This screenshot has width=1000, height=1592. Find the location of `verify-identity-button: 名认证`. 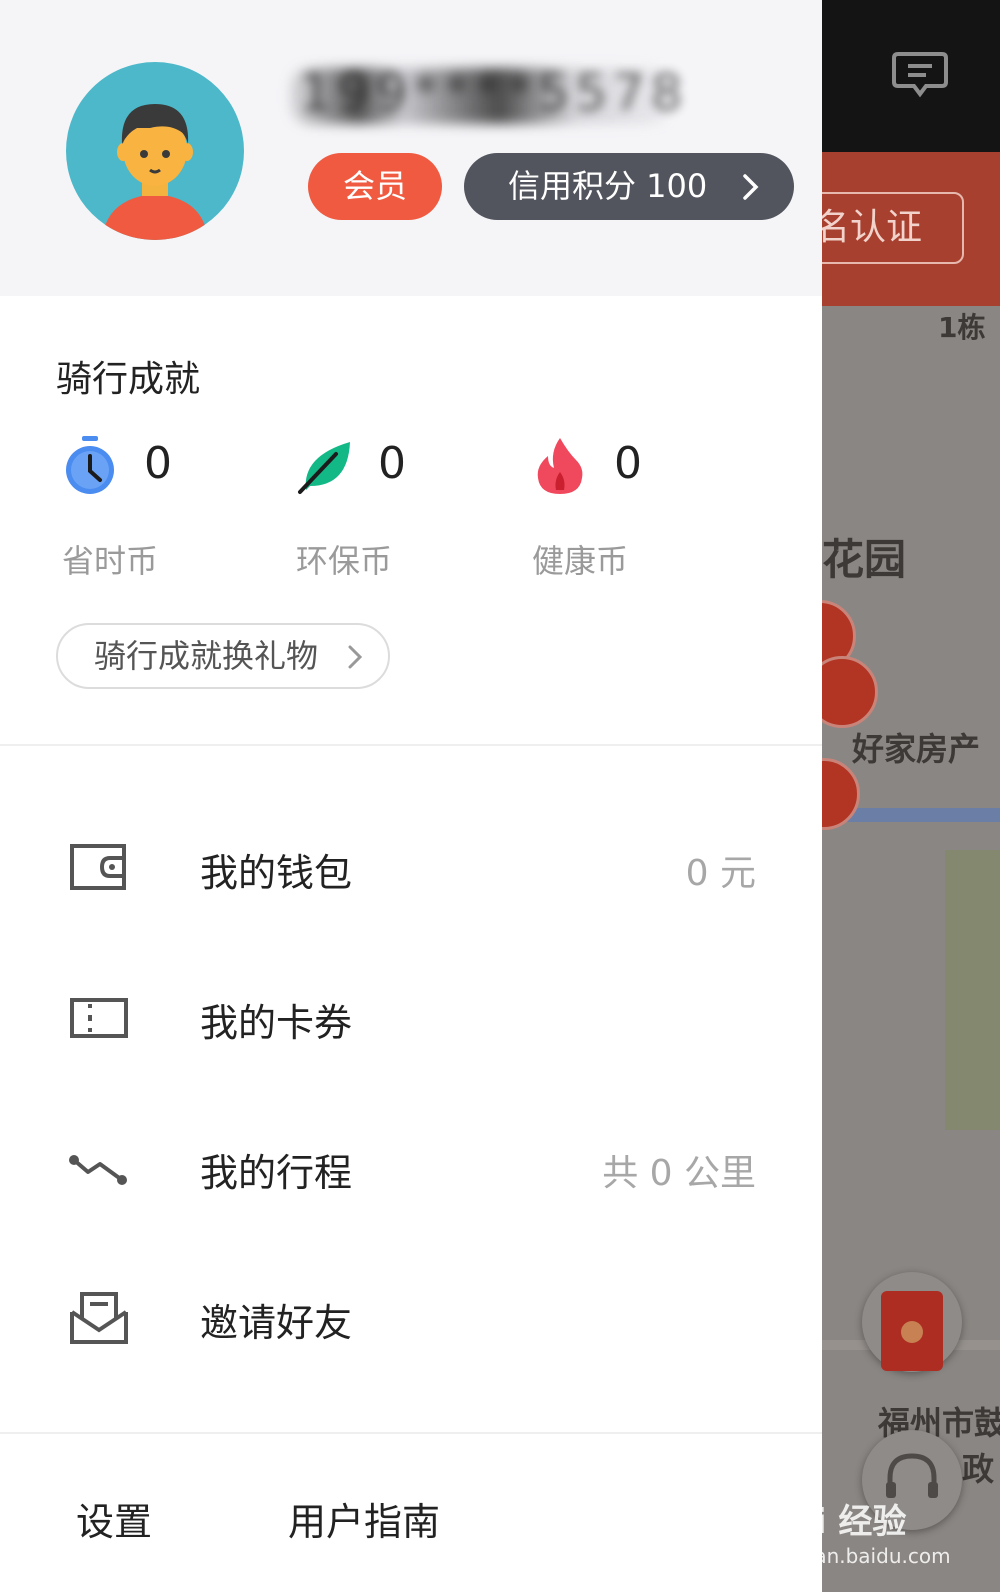

verify-identity-button: 名认证 is located at coordinates (888, 228).